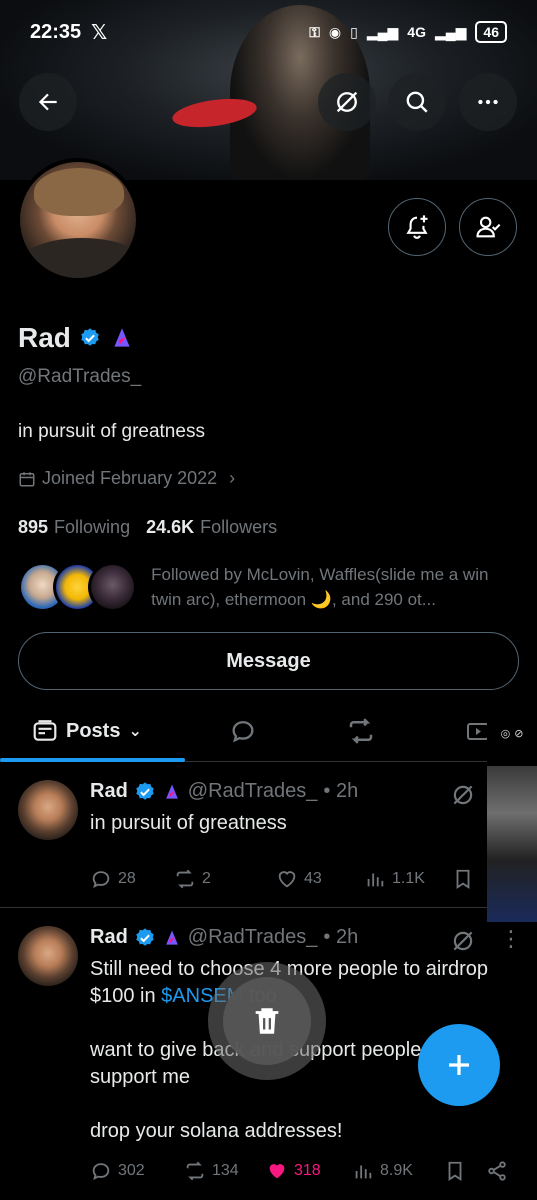  What do you see at coordinates (354, 31) in the screenshot?
I see `vibrate-icon: ▯` at bounding box center [354, 31].